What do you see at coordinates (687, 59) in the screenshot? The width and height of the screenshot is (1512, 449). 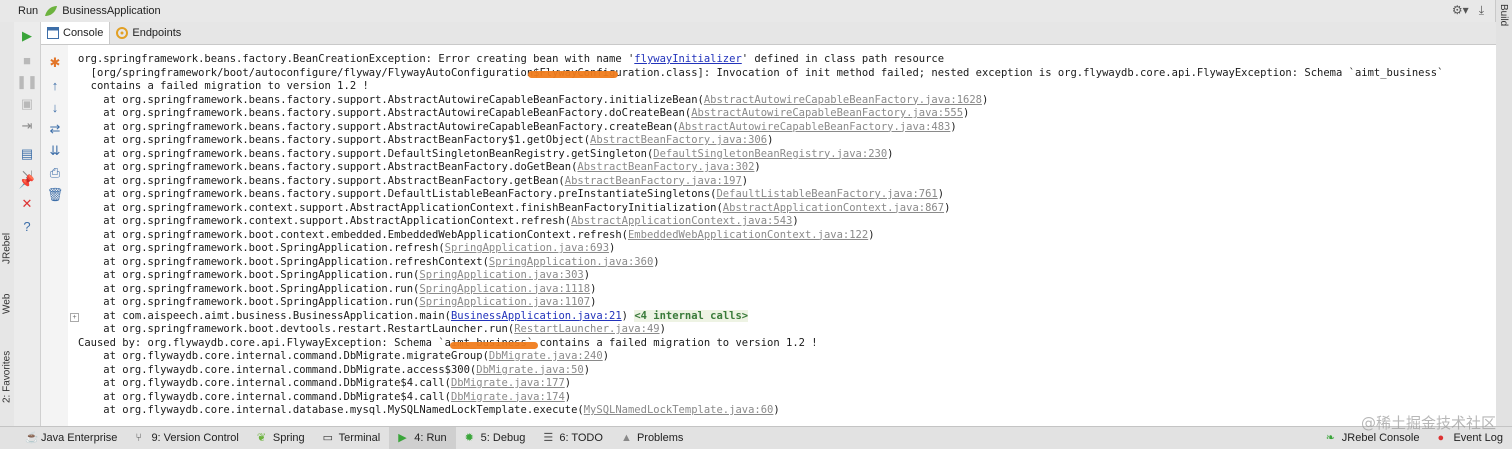 I see `source-link: flywayInitializer` at bounding box center [687, 59].